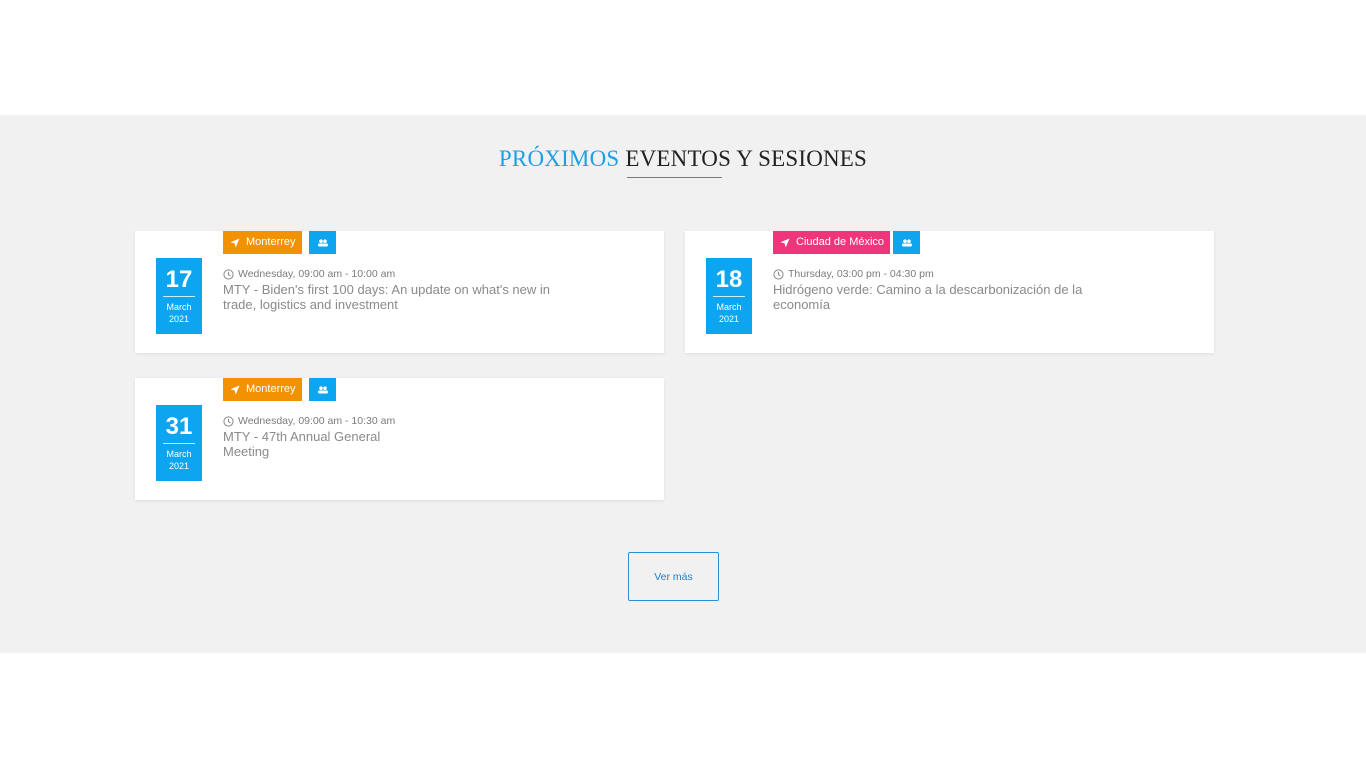 The width and height of the screenshot is (1366, 768). I want to click on section-title-accent: PRÓXIMOS, so click(559, 158).